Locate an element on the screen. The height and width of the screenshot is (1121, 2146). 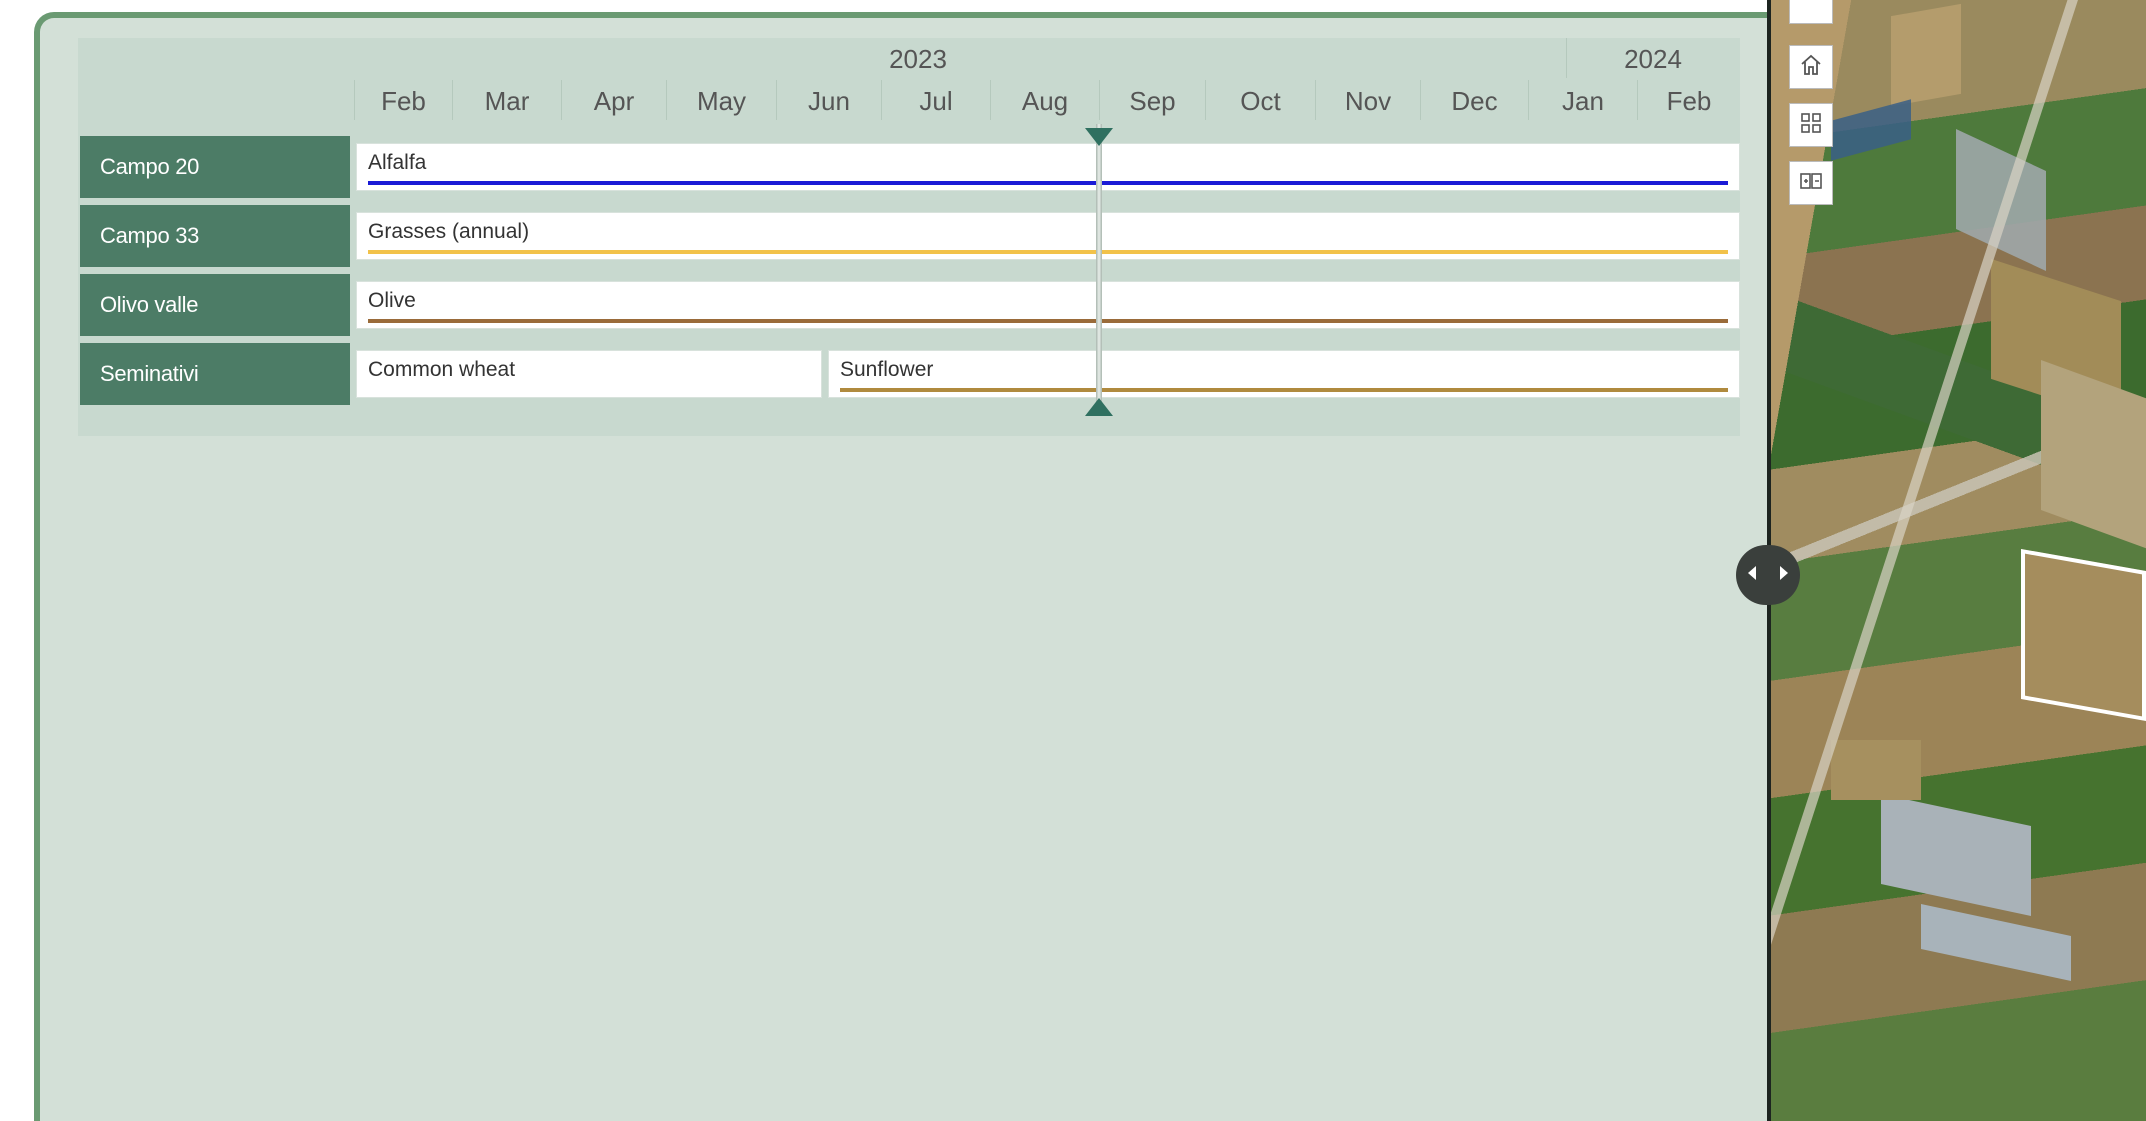
date-cursor-bottom-handle is located at coordinates (1099, 407).